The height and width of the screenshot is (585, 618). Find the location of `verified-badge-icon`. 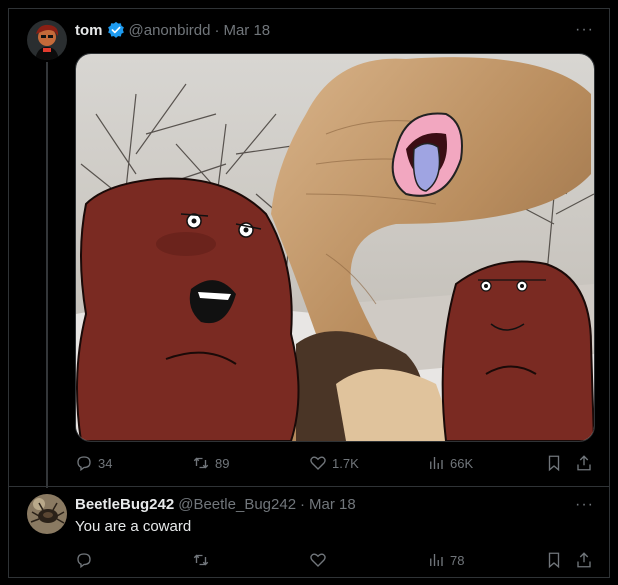

verified-badge-icon is located at coordinates (115, 29).